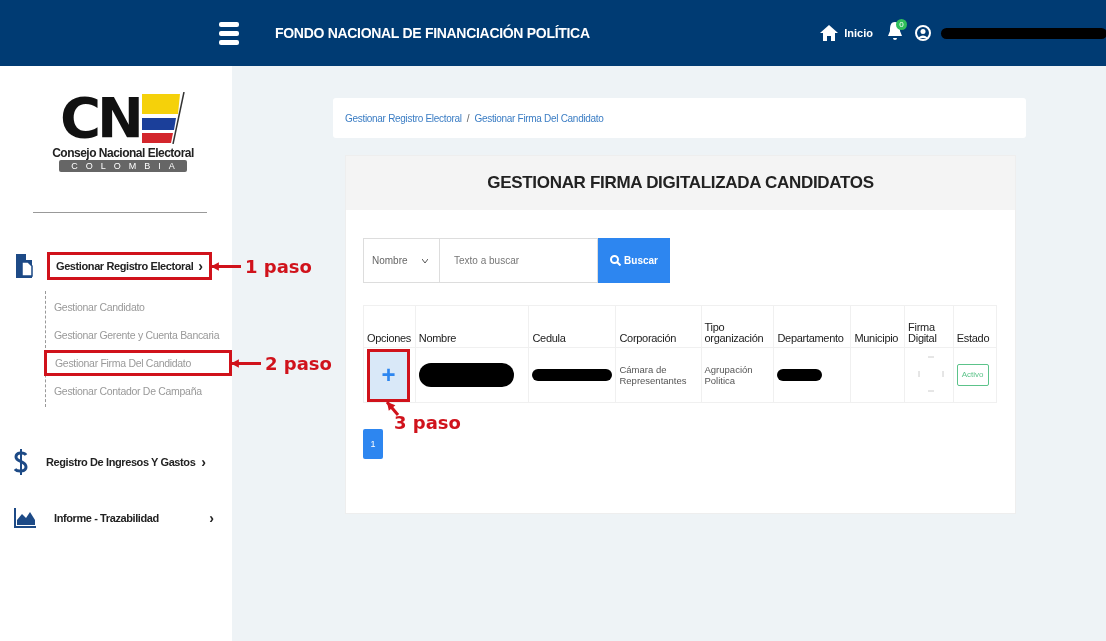  What do you see at coordinates (106, 518) in the screenshot?
I see `sidebar-item: Informe - Trazabilidad` at bounding box center [106, 518].